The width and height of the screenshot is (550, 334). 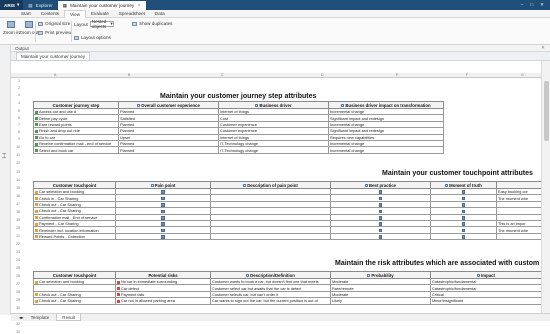 I want to click on row-number: 23, so click(x=16, y=252).